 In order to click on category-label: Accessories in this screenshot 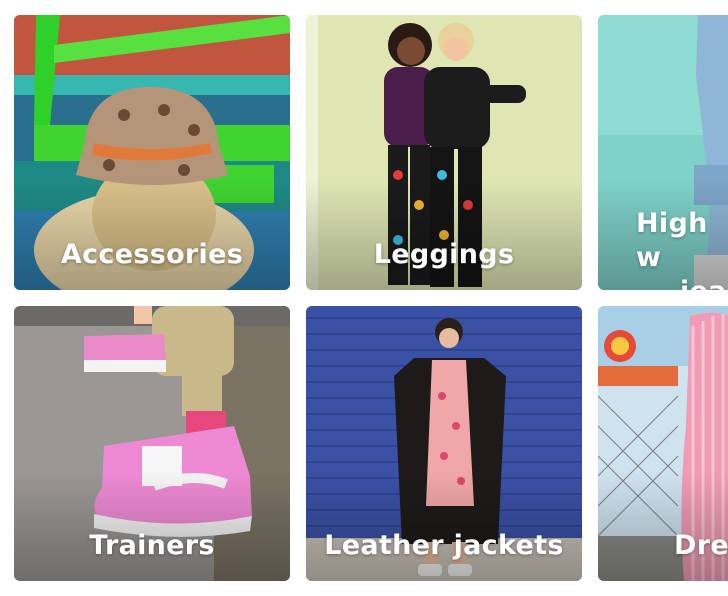, I will do `click(152, 254)`.